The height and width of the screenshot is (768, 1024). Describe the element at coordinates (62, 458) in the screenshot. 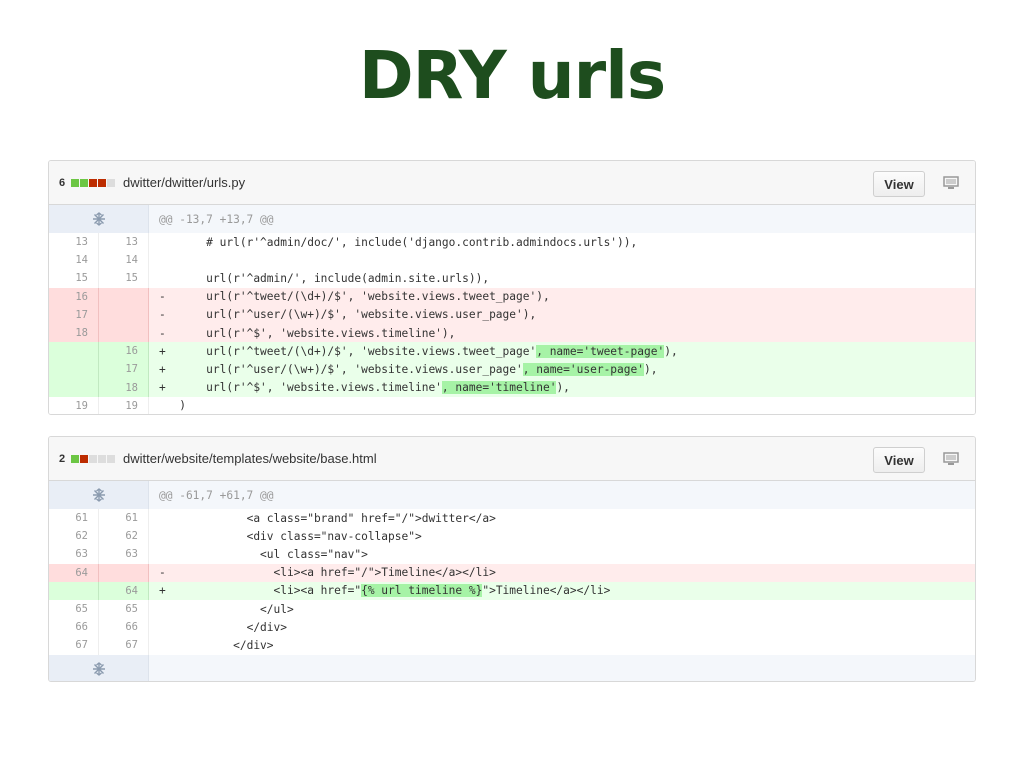

I see `change-count: 2` at that location.